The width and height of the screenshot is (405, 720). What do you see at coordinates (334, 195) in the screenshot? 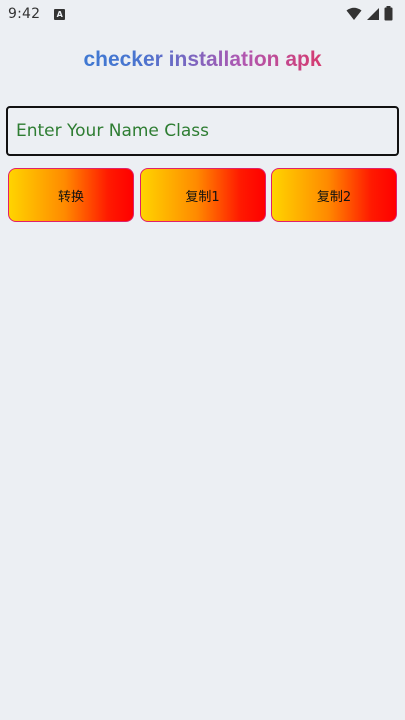
I see `copy2-button: 复制2` at bounding box center [334, 195].